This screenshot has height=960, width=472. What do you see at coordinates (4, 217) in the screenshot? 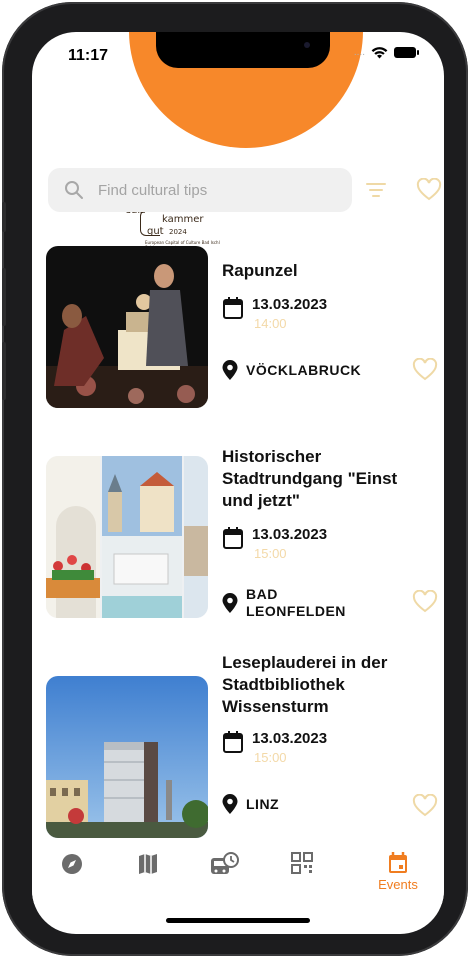
I see `mute-switch` at bounding box center [4, 217].